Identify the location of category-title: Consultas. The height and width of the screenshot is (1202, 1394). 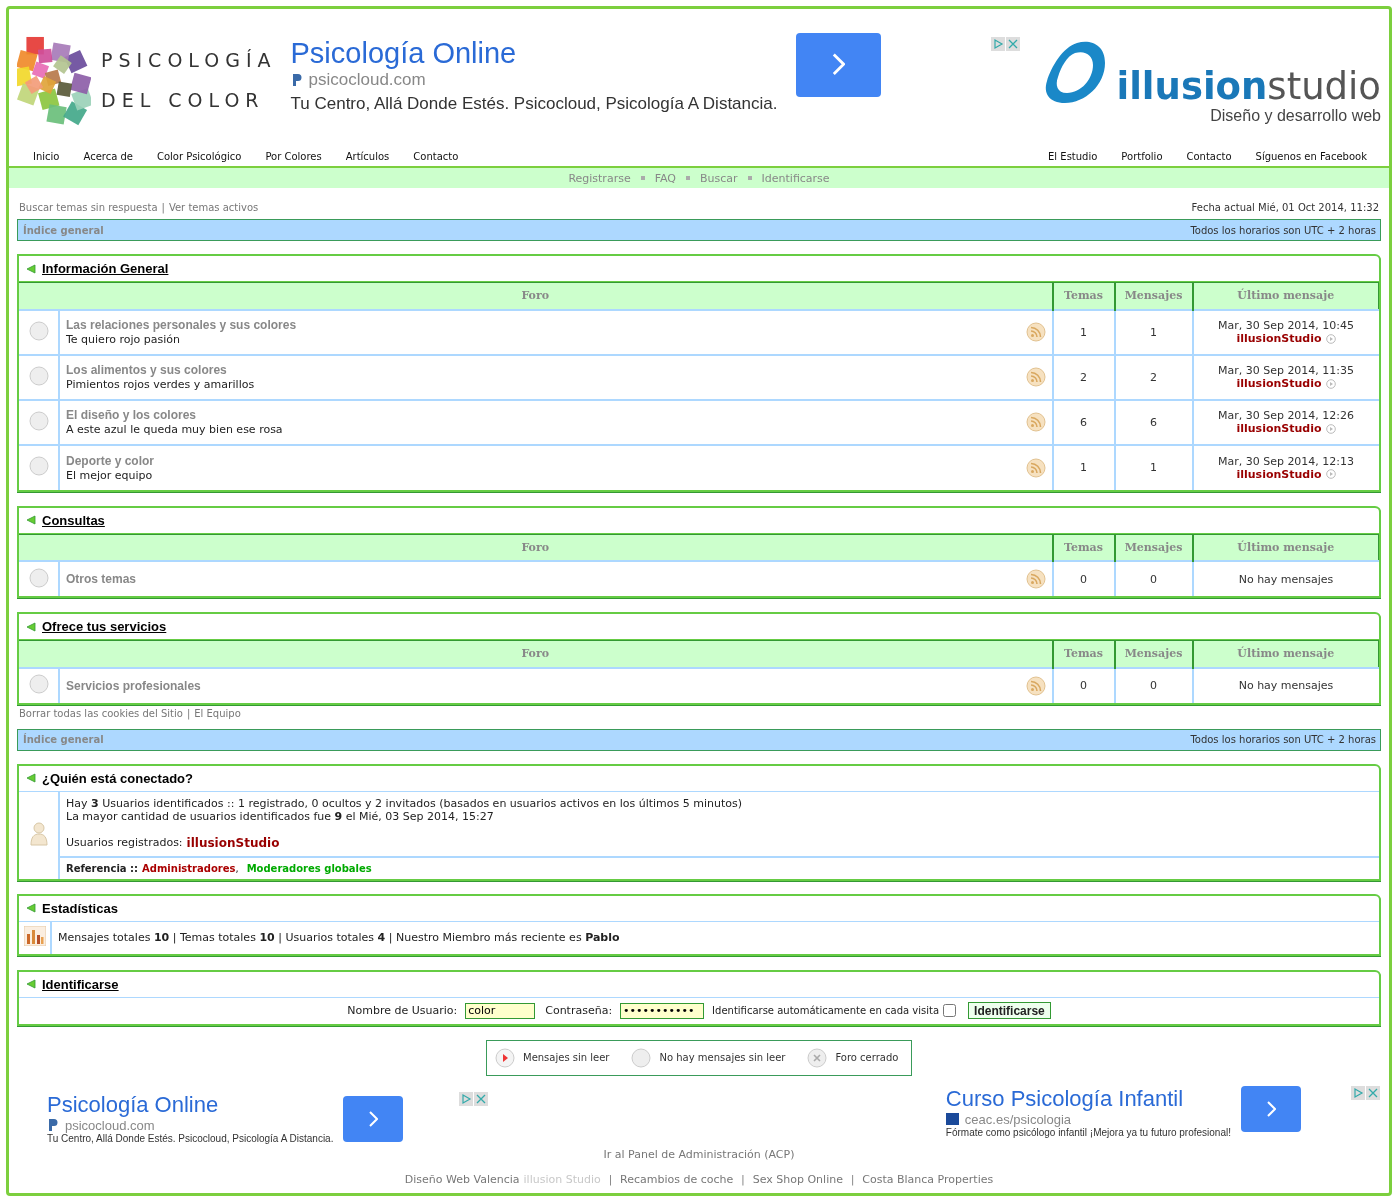
(73, 520).